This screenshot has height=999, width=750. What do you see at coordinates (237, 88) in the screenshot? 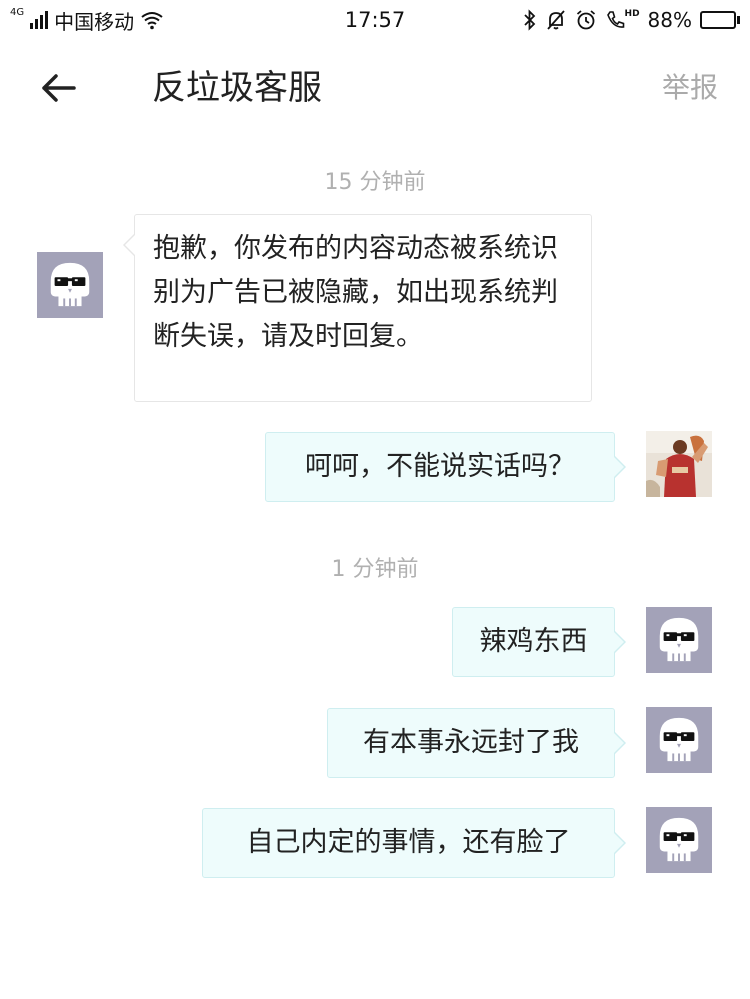
I see `page-title: 反垃圾客服` at bounding box center [237, 88].